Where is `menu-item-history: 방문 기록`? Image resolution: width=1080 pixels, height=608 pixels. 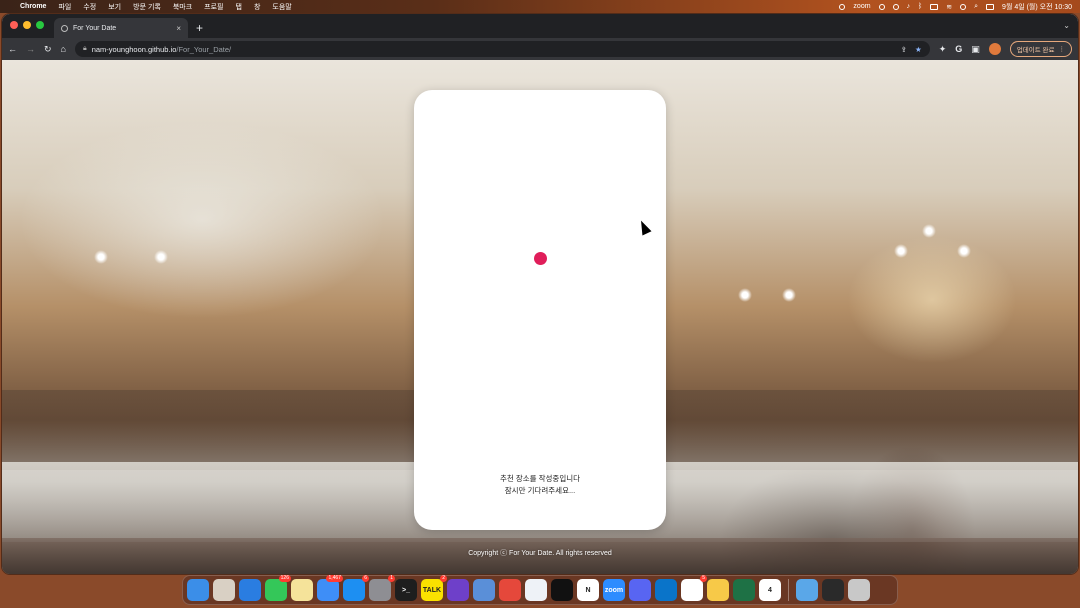 menu-item-history: 방문 기록 is located at coordinates (147, 7).